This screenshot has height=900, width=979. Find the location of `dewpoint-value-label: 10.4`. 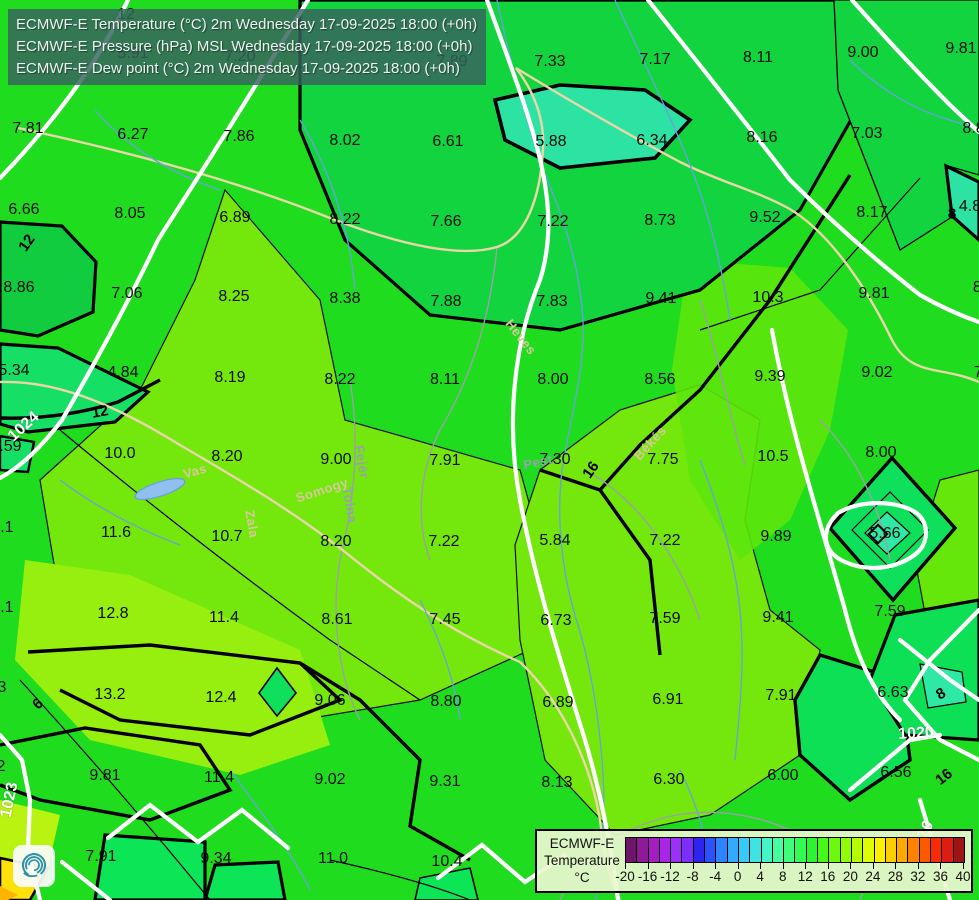

dewpoint-value-label: 10.4 is located at coordinates (447, 861).